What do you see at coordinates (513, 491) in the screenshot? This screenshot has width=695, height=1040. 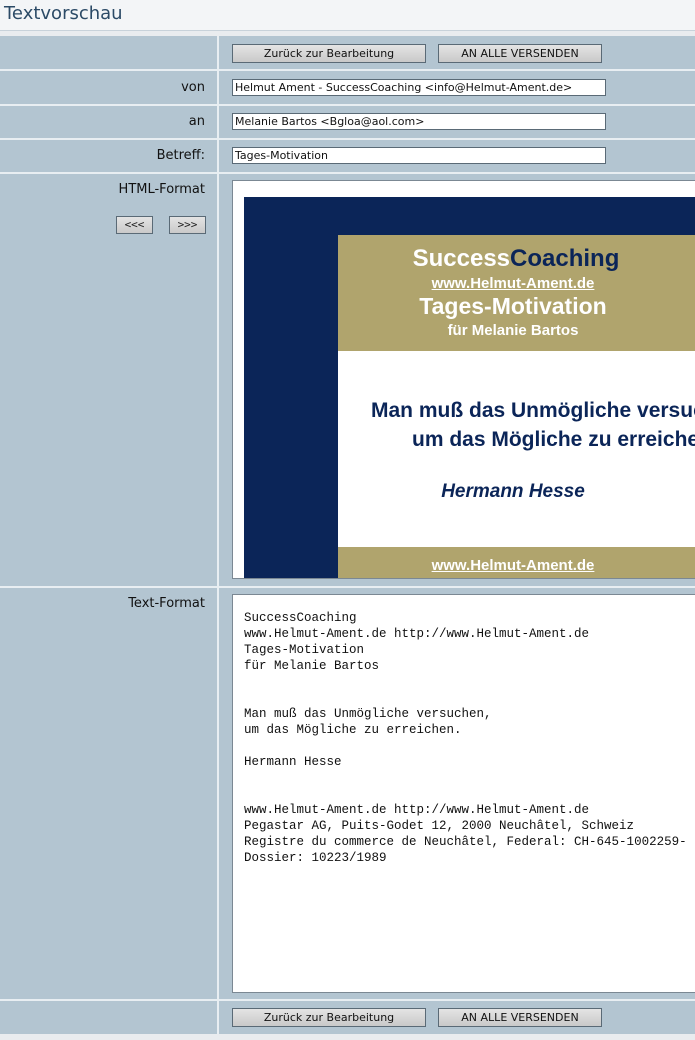 I see `quote-author: Hermann Hesse` at bounding box center [513, 491].